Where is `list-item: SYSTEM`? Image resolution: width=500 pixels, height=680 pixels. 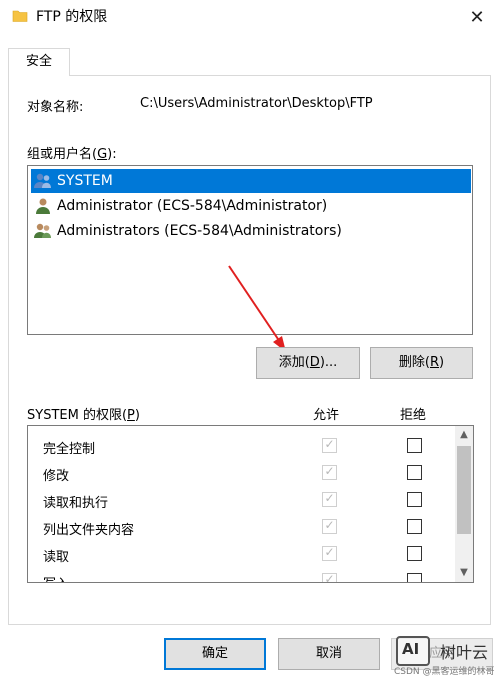 list-item: SYSTEM is located at coordinates (251, 181).